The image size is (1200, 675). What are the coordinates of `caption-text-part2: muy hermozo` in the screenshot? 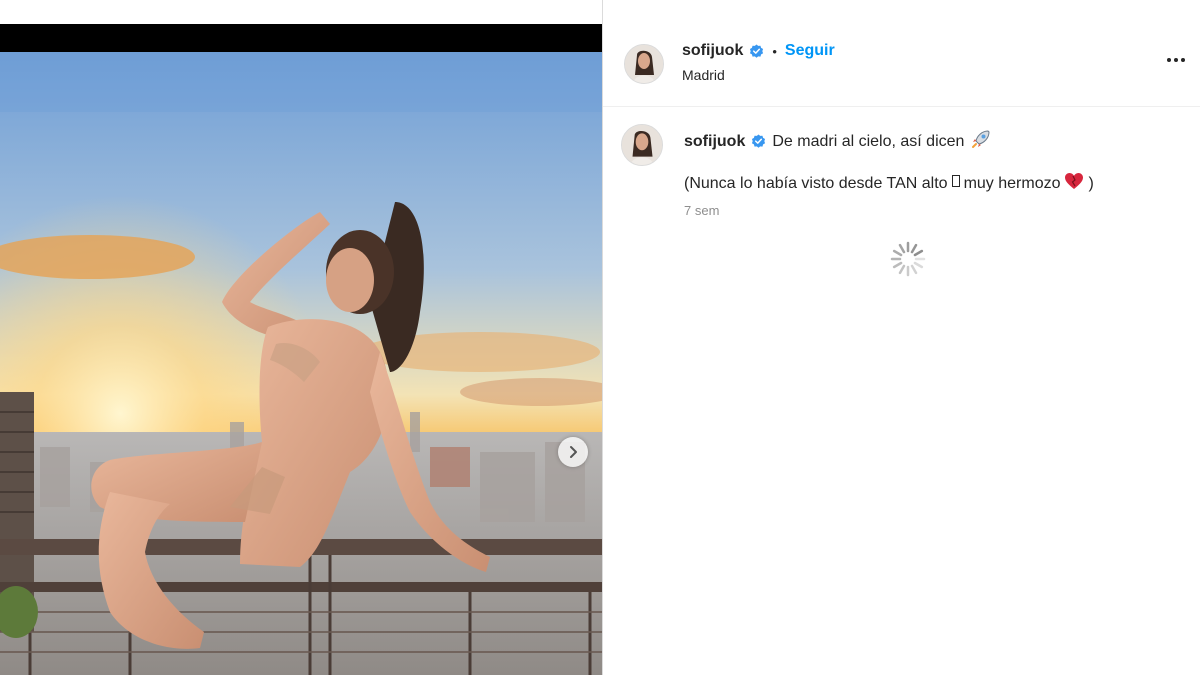 It's located at (1012, 183).